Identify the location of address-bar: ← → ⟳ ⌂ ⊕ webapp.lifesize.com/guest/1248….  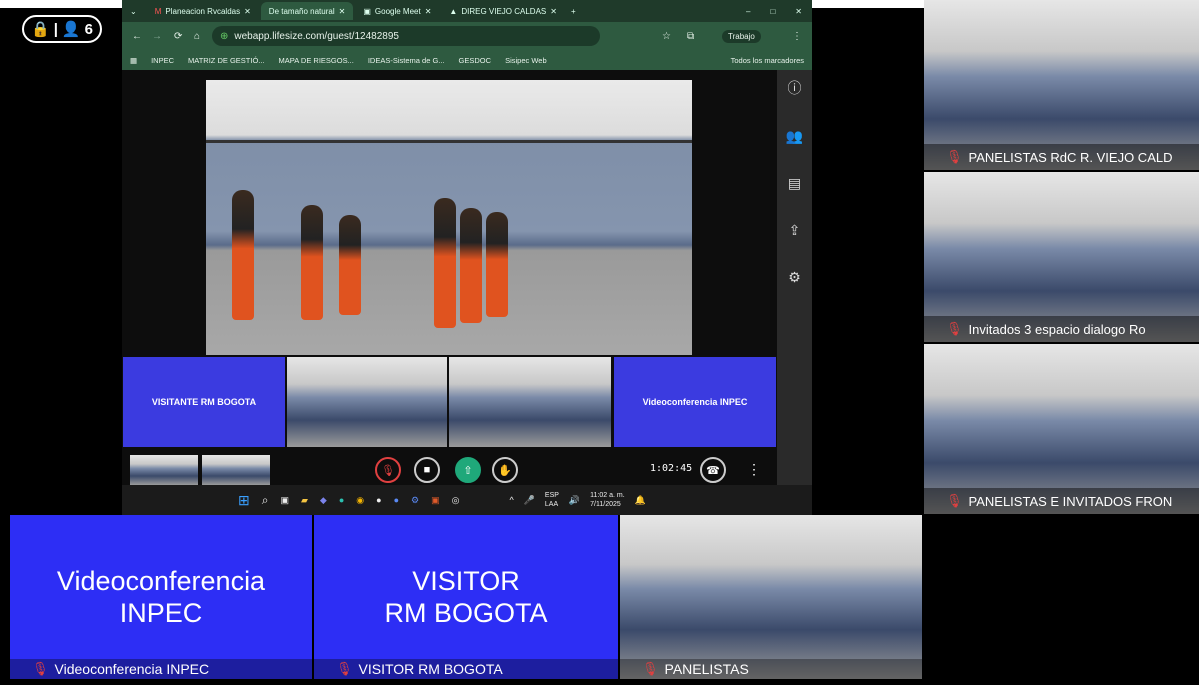
(467, 36).